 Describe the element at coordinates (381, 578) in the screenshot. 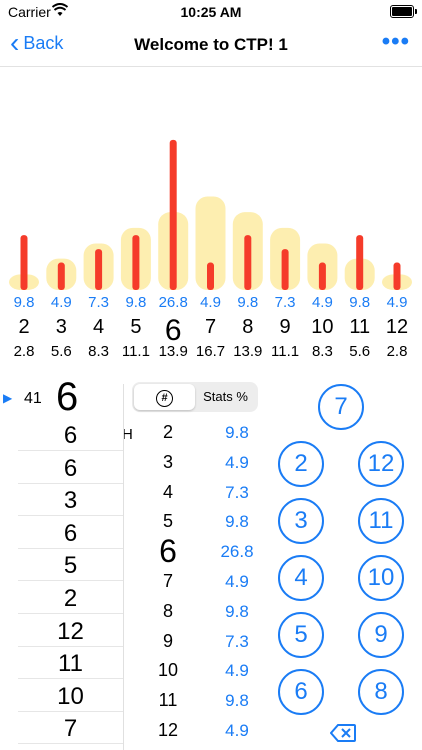

I see `dice-sum-button: 10` at that location.